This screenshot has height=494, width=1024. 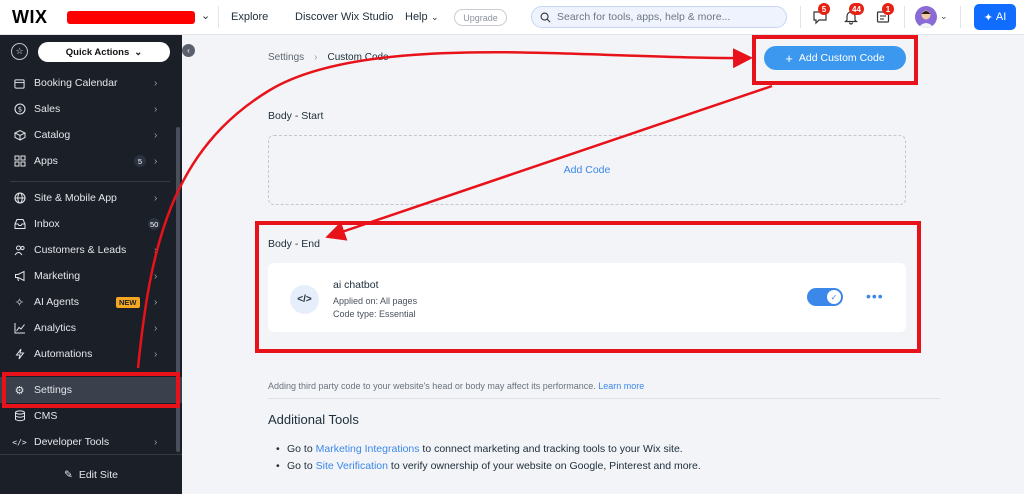 I want to click on nav-explore: Explore, so click(x=249, y=17).